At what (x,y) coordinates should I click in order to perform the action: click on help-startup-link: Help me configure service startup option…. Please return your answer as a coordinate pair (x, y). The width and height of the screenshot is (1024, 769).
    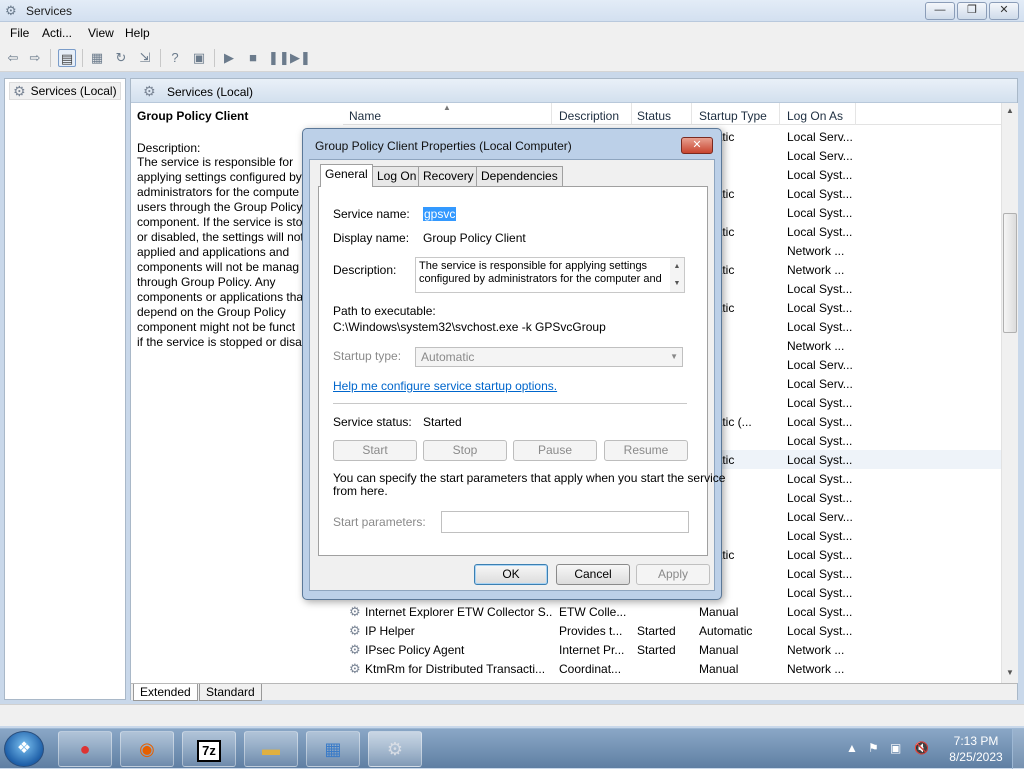
    Looking at the image, I should click on (445, 386).